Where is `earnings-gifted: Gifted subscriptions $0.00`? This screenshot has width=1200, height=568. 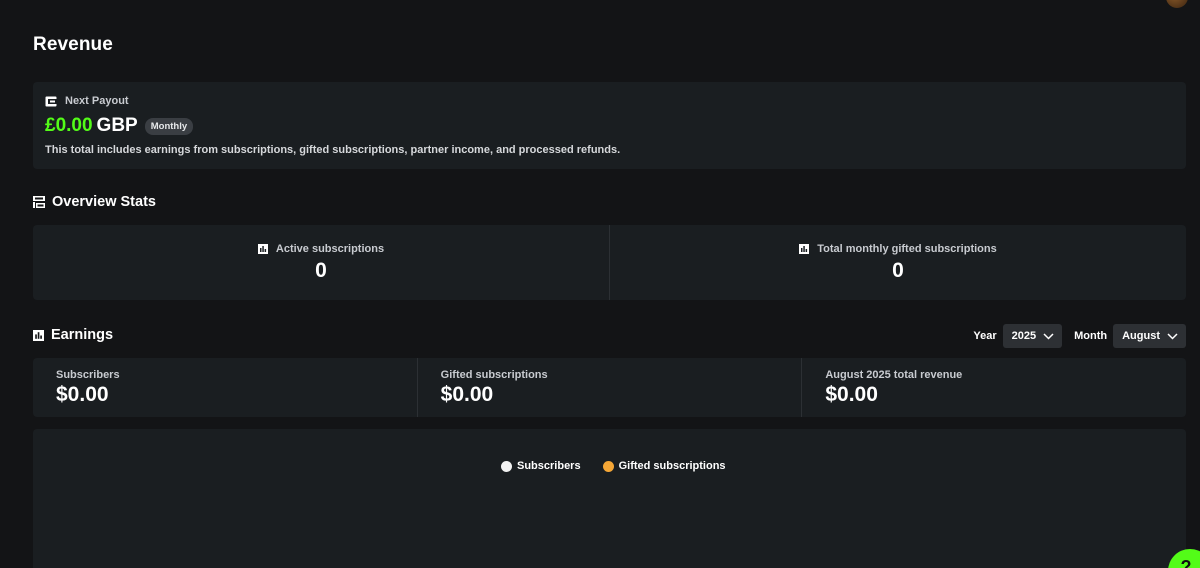
earnings-gifted: Gifted subscriptions $0.00 is located at coordinates (609, 387).